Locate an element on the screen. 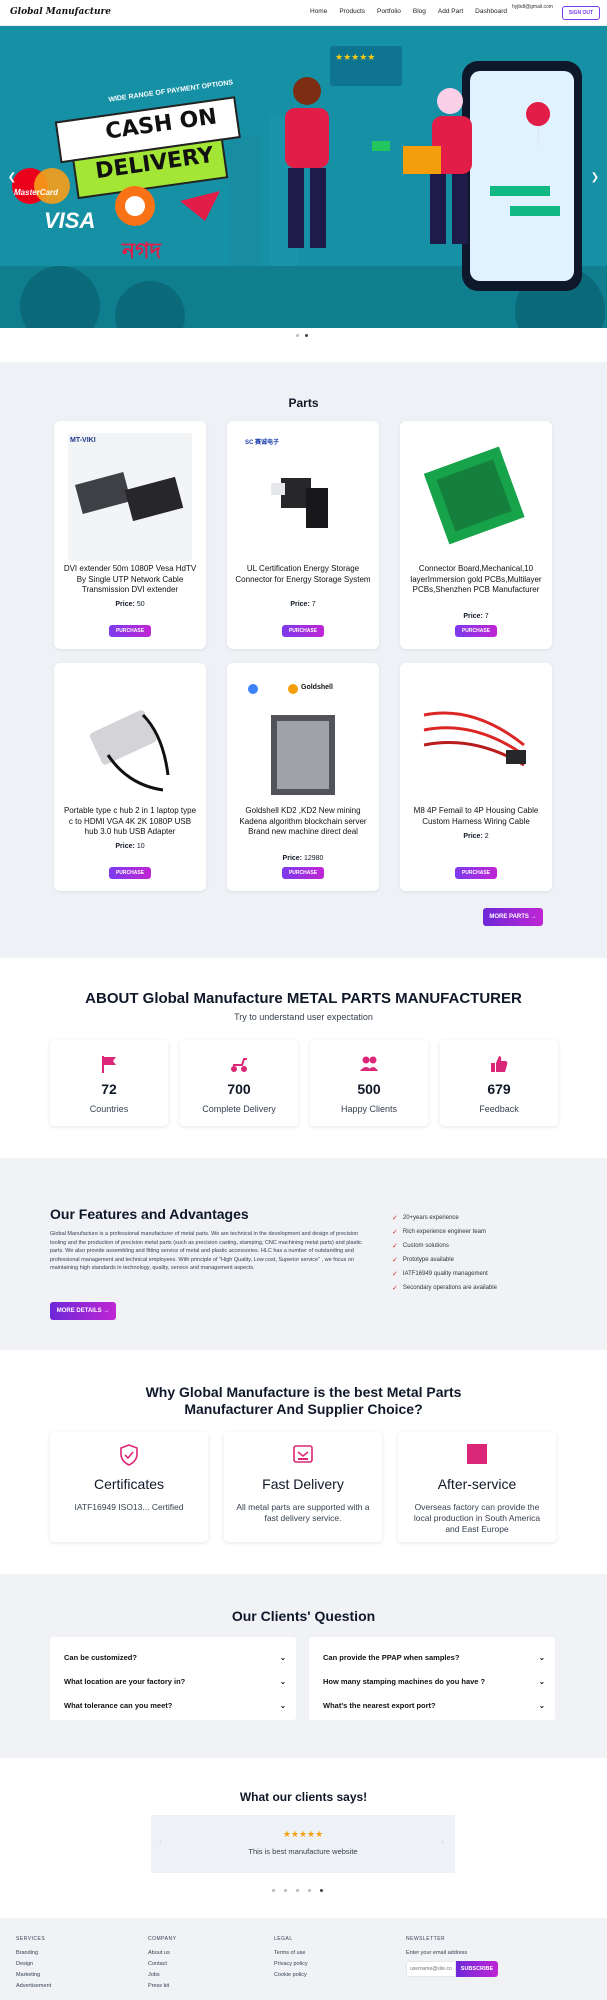  subscribe-button: SUBSCRIBE is located at coordinates (477, 1969).